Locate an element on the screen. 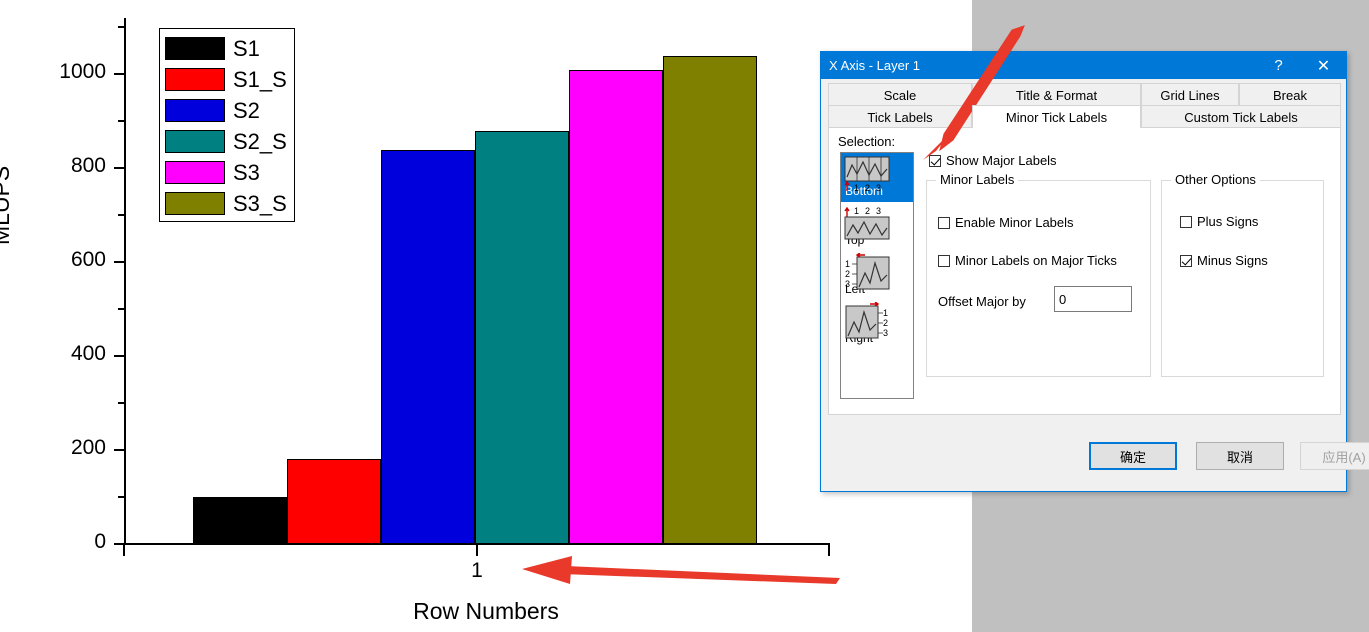 Image resolution: width=1369 pixels, height=632 pixels. tab-minor-tick-labels: Minor Tick Labels is located at coordinates (1056, 116).